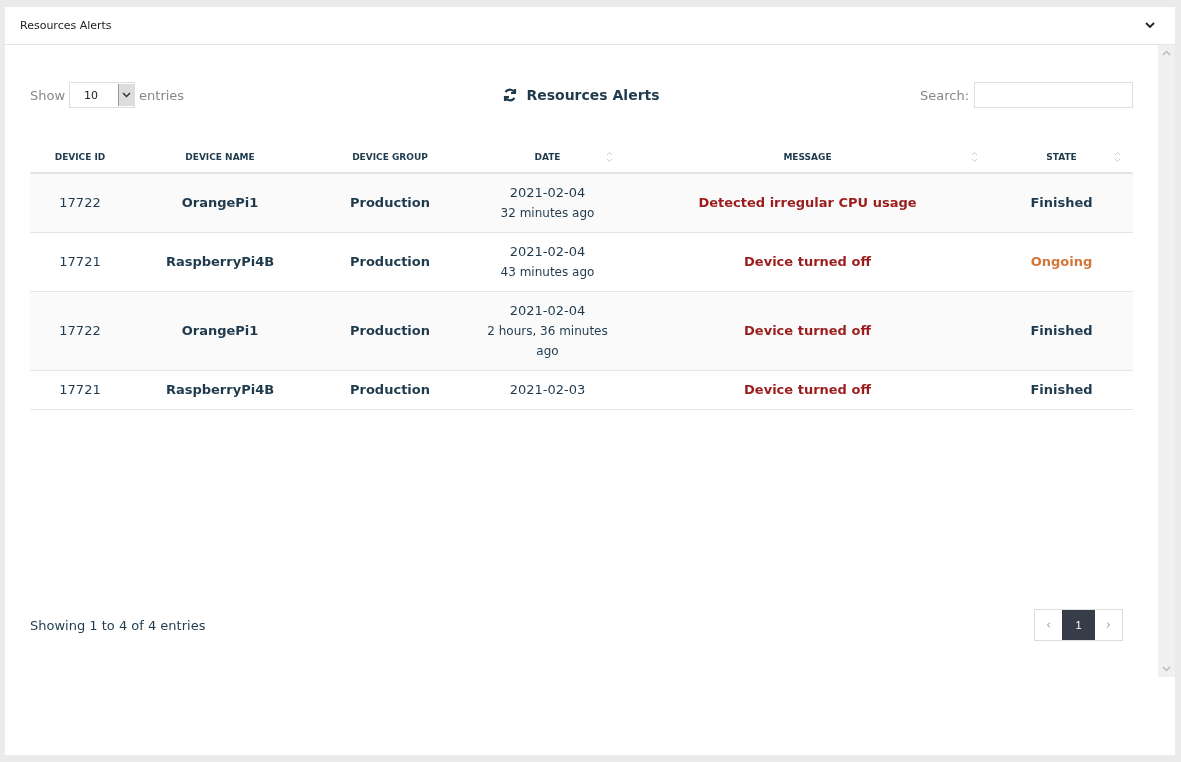 The height and width of the screenshot is (762, 1181). I want to click on entries-label: entries, so click(162, 95).